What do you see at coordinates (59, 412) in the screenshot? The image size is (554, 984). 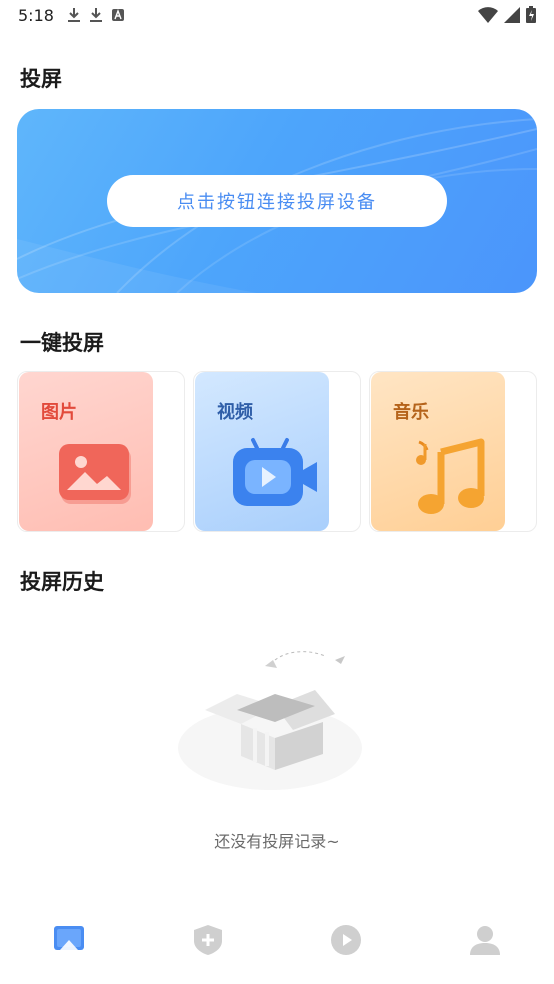 I see `card-label: 图片` at bounding box center [59, 412].